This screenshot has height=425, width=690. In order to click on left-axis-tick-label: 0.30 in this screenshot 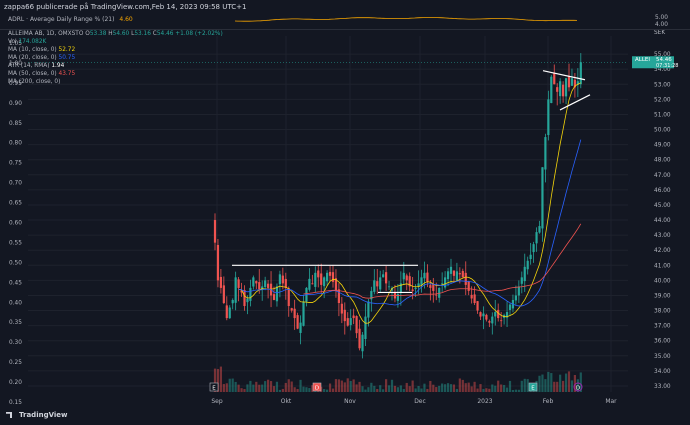, I will do `click(15, 343)`.